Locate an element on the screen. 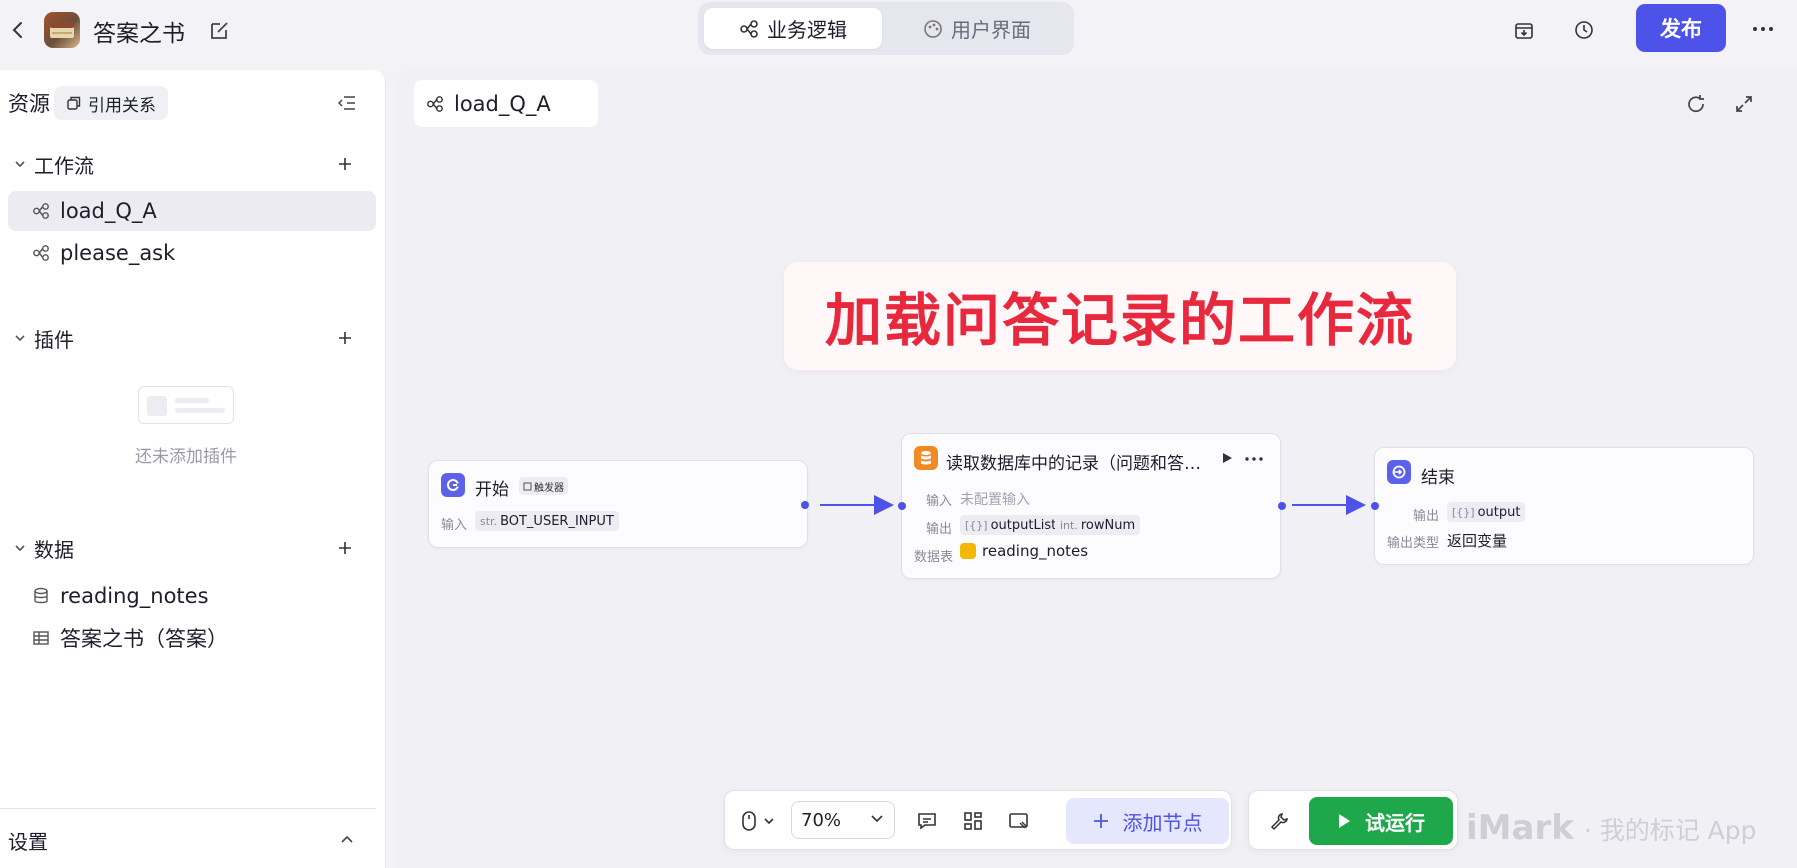  add-data-icon is located at coordinates (345, 548).